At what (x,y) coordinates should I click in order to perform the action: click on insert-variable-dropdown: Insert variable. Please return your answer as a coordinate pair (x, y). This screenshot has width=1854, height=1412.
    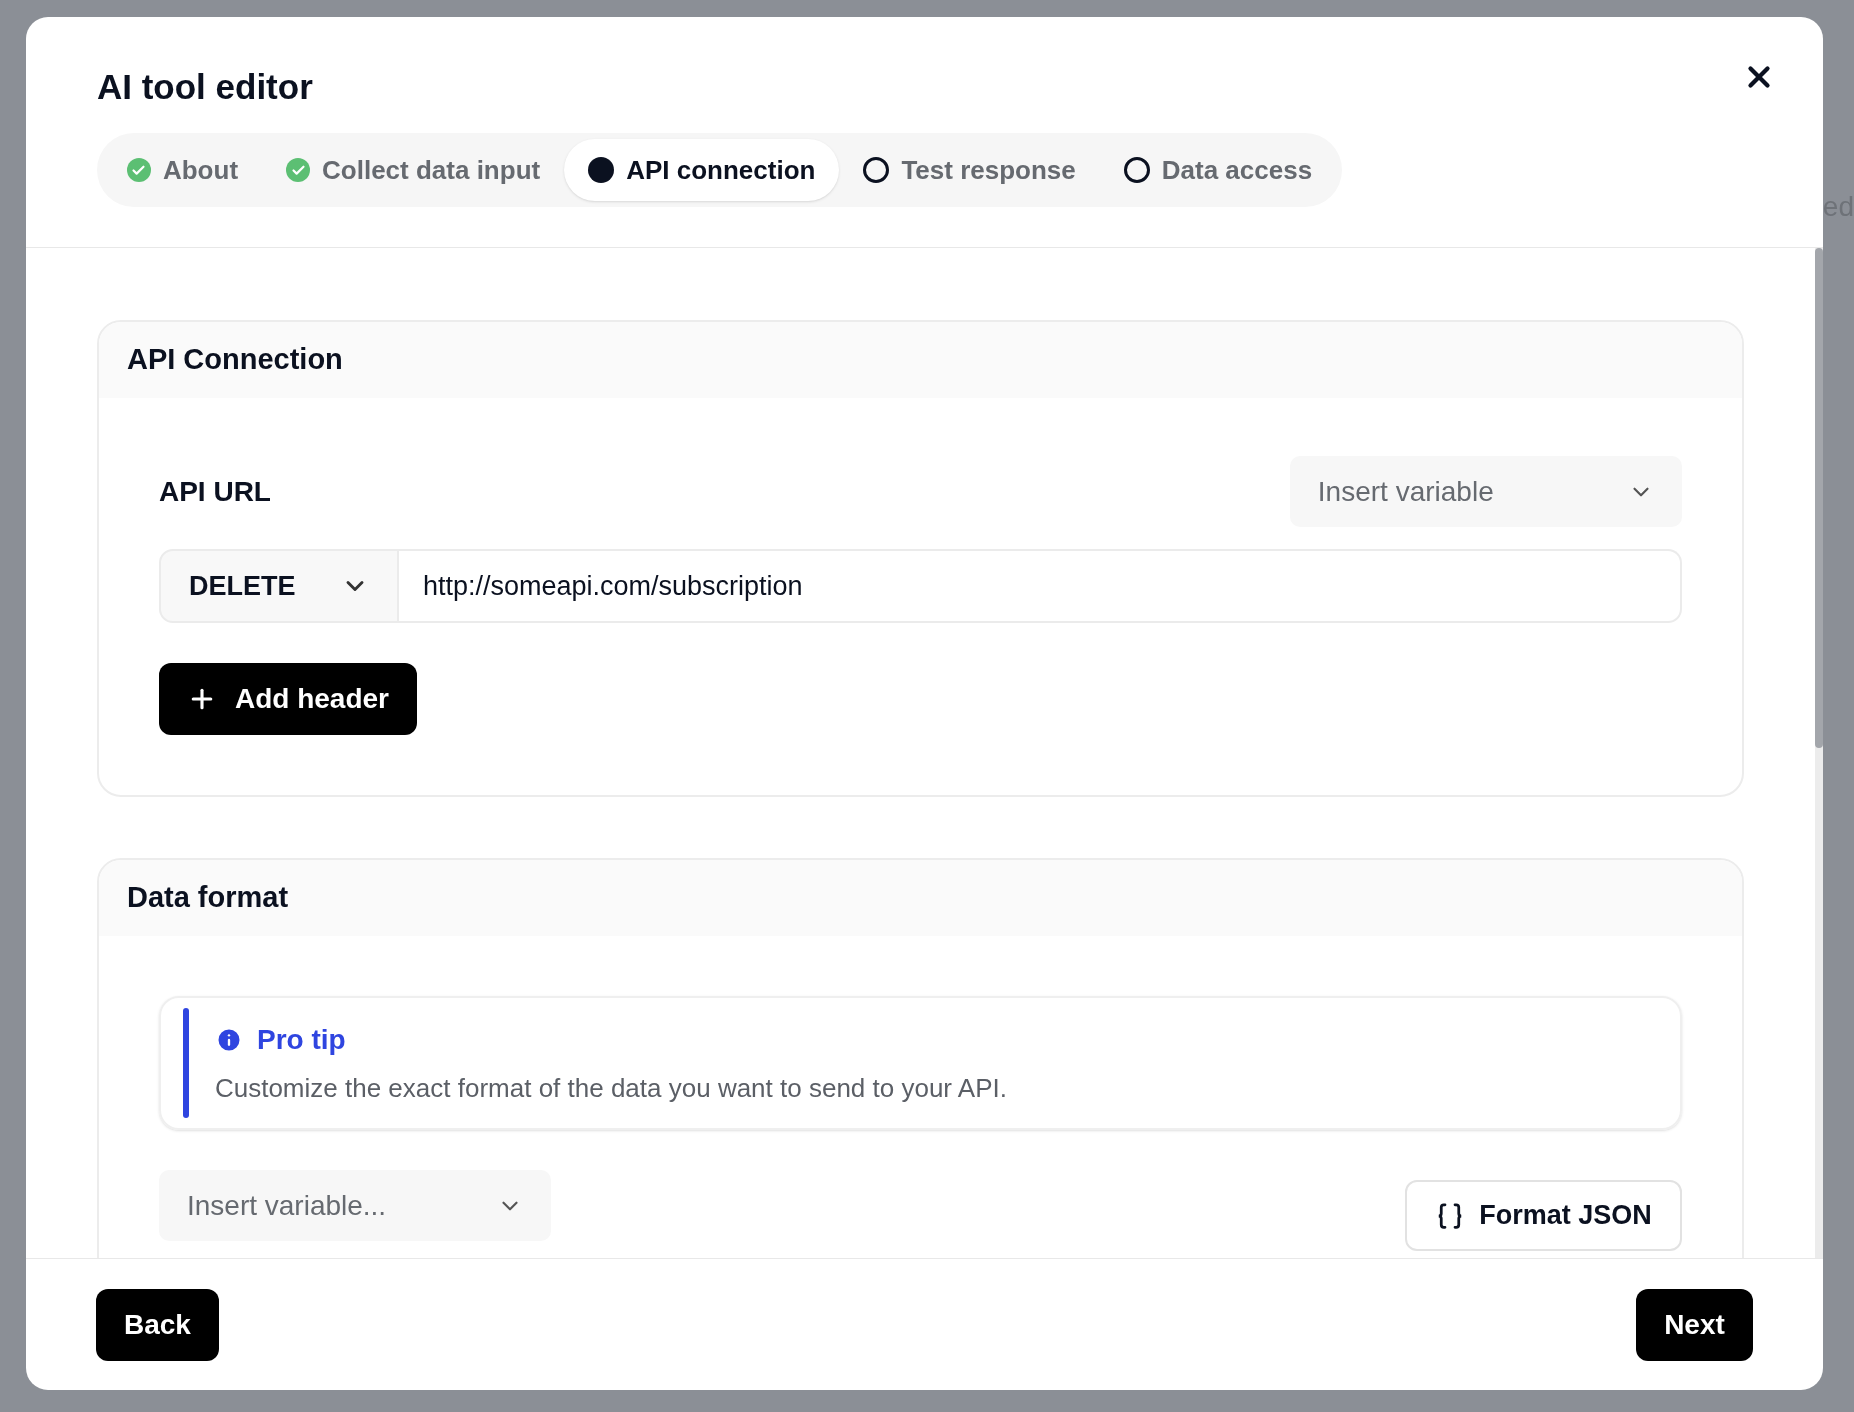
    Looking at the image, I should click on (1485, 491).